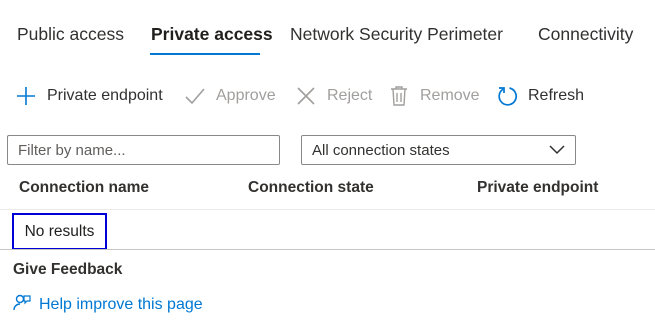  What do you see at coordinates (399, 96) in the screenshot?
I see `trash-icon` at bounding box center [399, 96].